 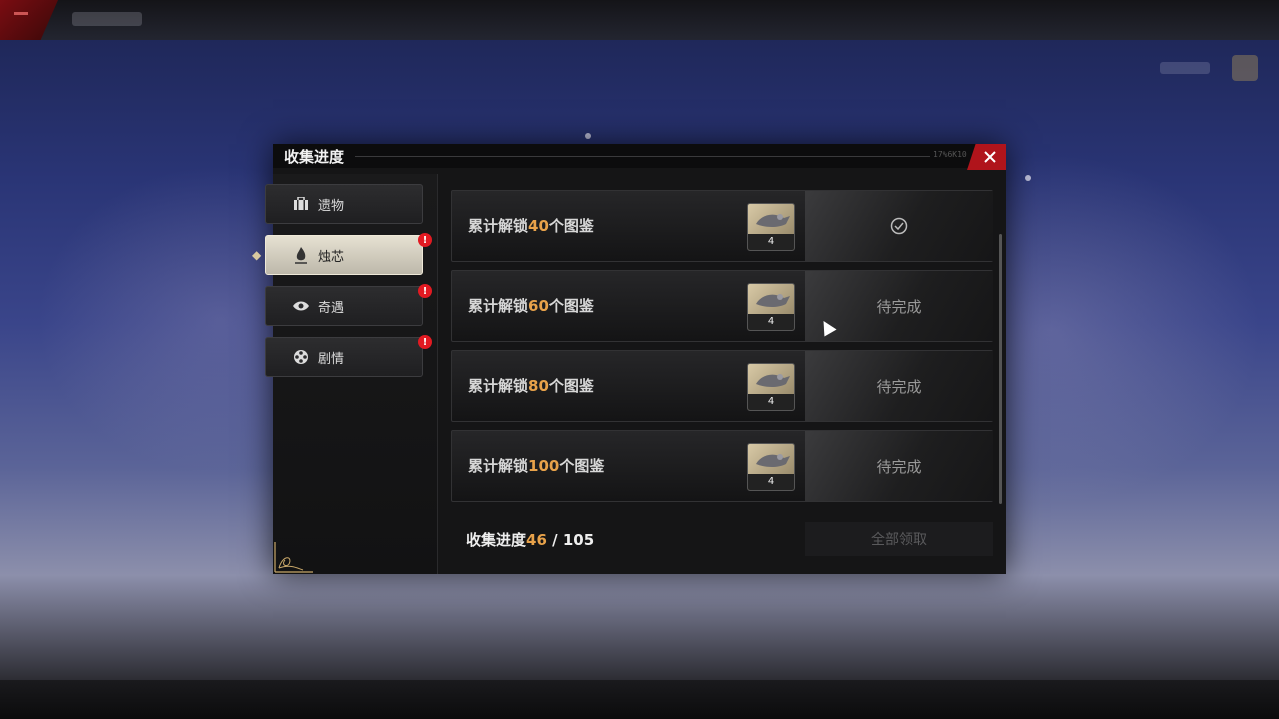 What do you see at coordinates (348, 305) in the screenshot?
I see `sidebar-item-encounter: 奇遇 !` at bounding box center [348, 305].